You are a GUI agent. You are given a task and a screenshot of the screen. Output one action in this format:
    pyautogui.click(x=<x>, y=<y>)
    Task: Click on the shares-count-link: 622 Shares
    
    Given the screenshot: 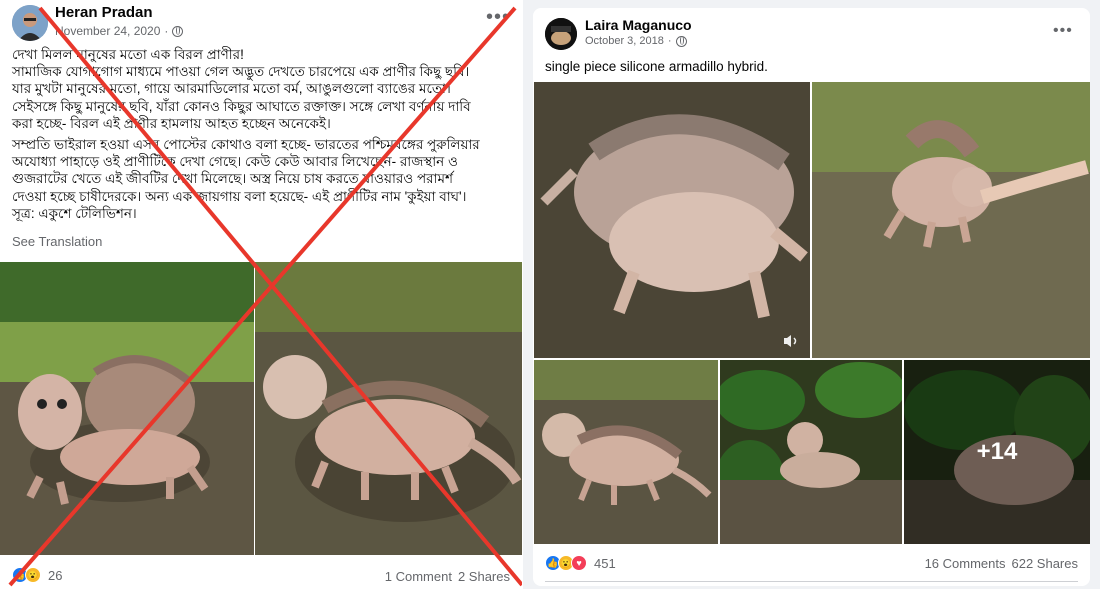 What is the action you would take?
    pyautogui.click(x=1045, y=563)
    